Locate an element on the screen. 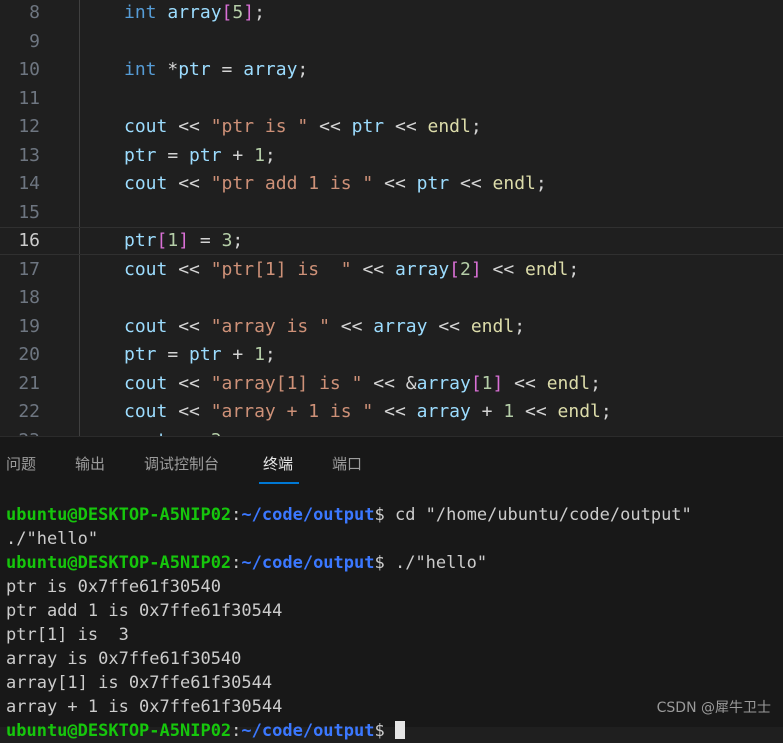 Image resolution: width=783 pixels, height=743 pixels. terminal-cursor is located at coordinates (399, 730).